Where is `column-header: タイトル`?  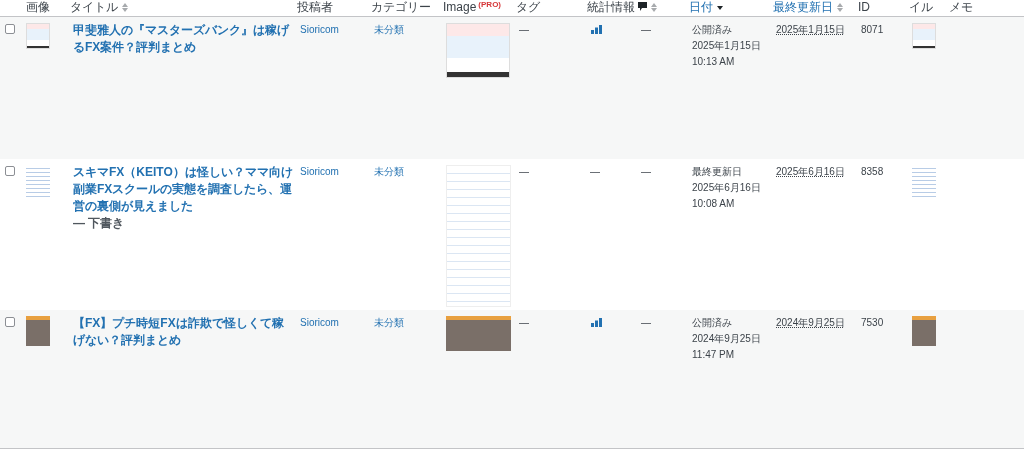 column-header: タイトル is located at coordinates (94, 7).